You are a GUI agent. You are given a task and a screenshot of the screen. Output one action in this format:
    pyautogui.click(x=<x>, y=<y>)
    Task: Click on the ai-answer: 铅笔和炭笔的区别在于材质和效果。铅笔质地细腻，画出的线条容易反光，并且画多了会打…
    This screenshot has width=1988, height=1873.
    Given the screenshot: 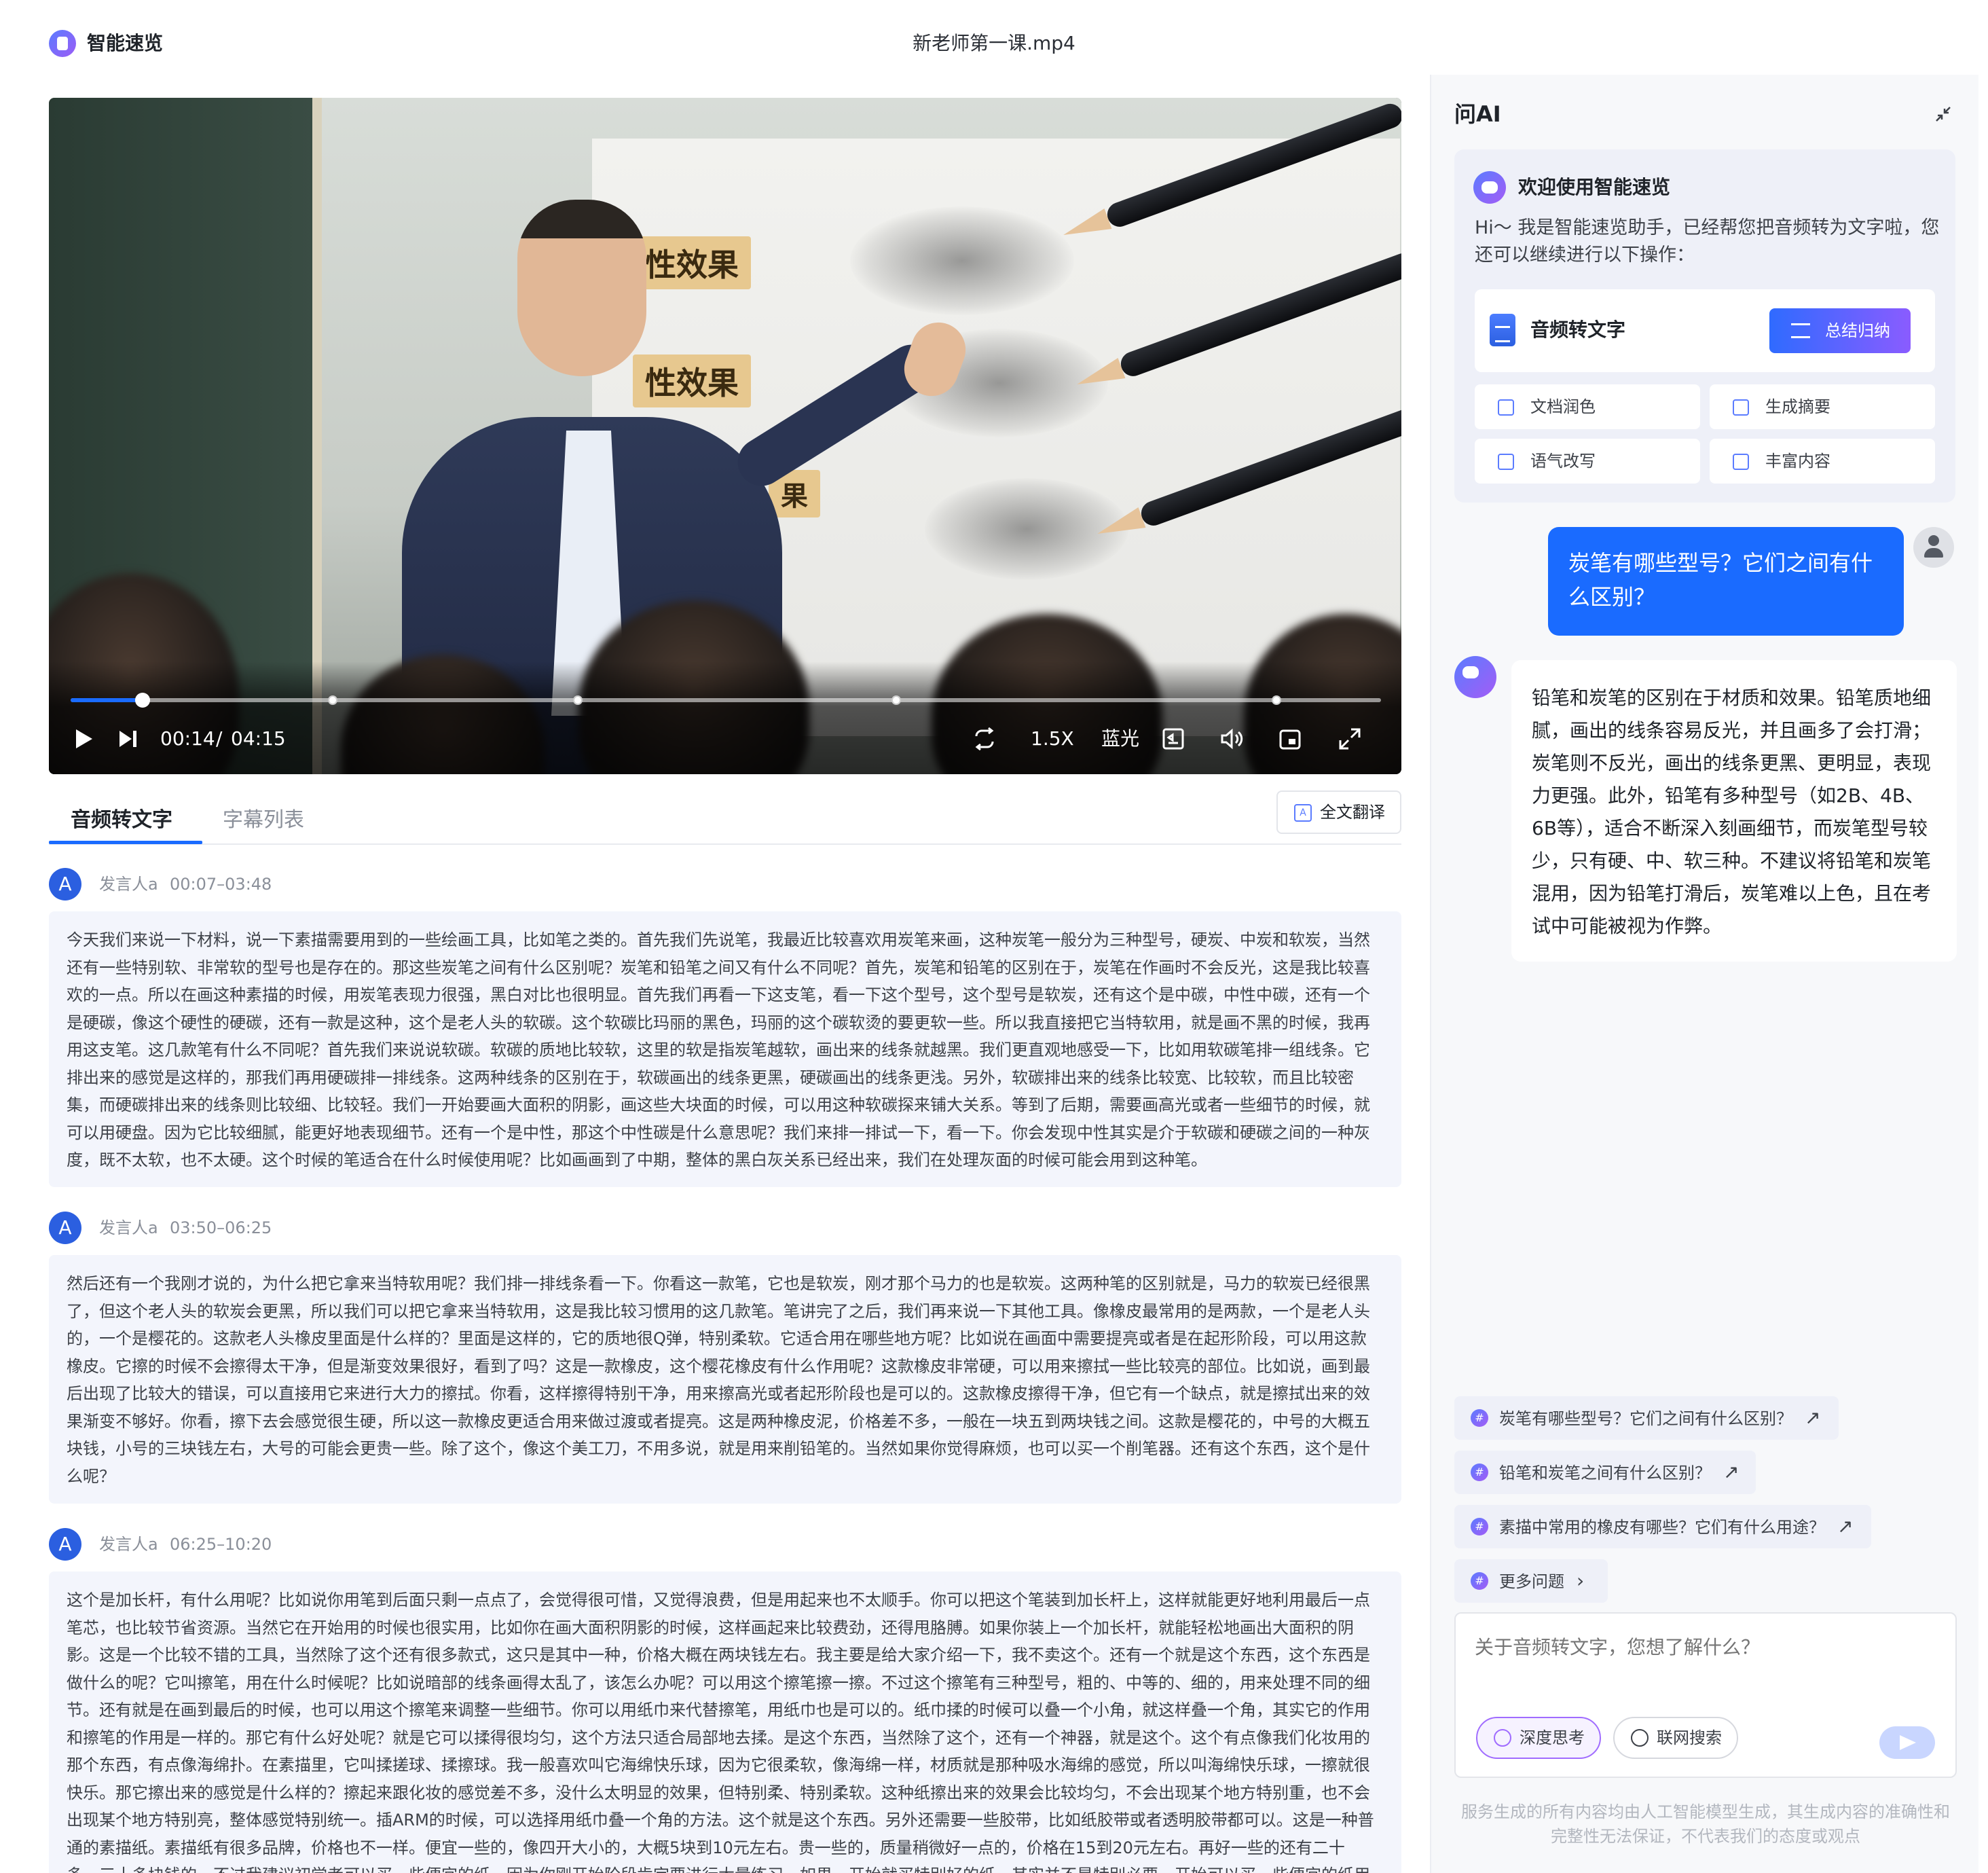 What is the action you would take?
    pyautogui.click(x=1734, y=811)
    